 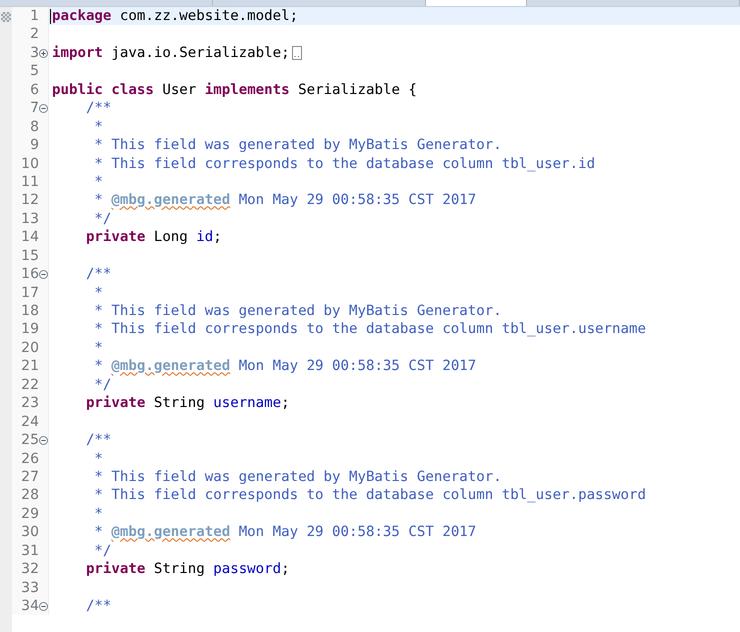 I want to click on line-number: 19, so click(x=29, y=329).